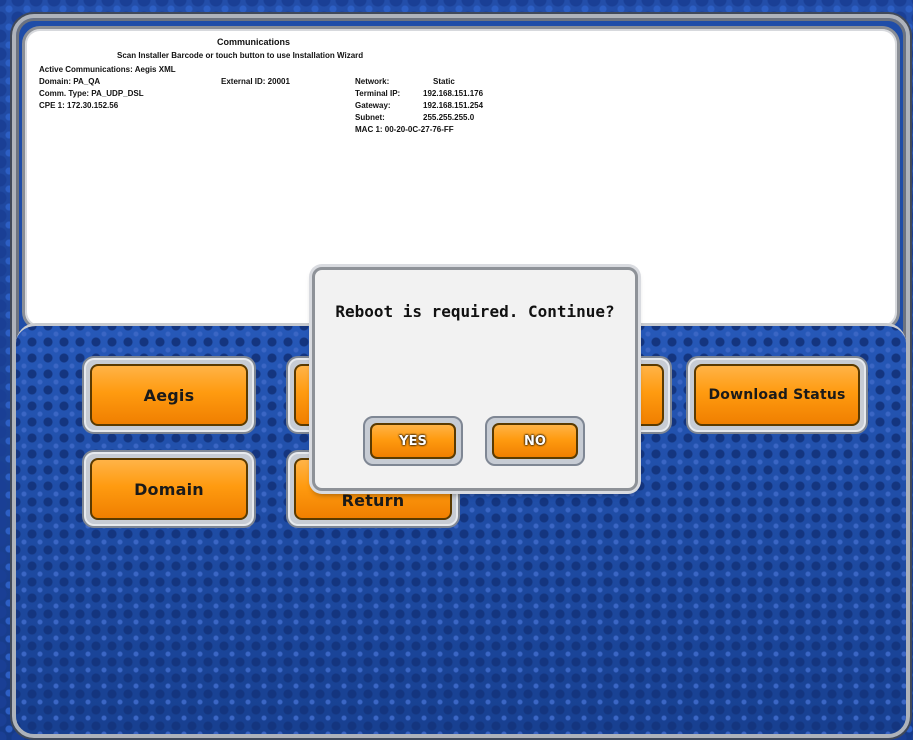 Image resolution: width=913 pixels, height=740 pixels. Describe the element at coordinates (444, 81) in the screenshot. I see `network-value: Static` at that location.